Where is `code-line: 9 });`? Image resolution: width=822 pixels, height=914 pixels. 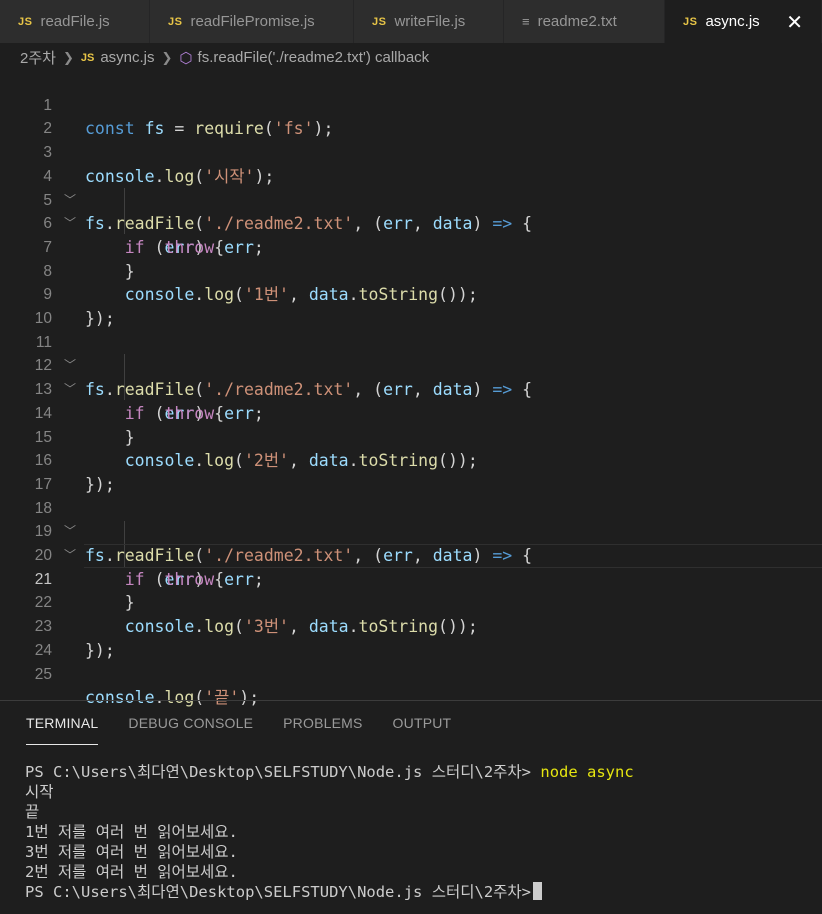 code-line: 9 }); is located at coordinates (411, 294).